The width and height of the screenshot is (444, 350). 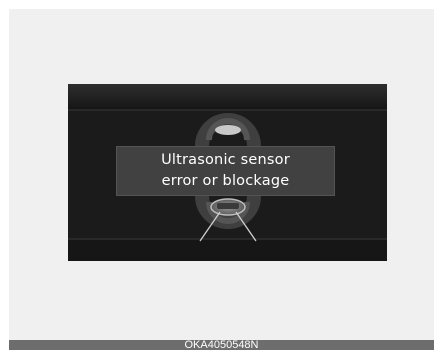 I want to click on front-sensor-zone, so click(x=228, y=130).